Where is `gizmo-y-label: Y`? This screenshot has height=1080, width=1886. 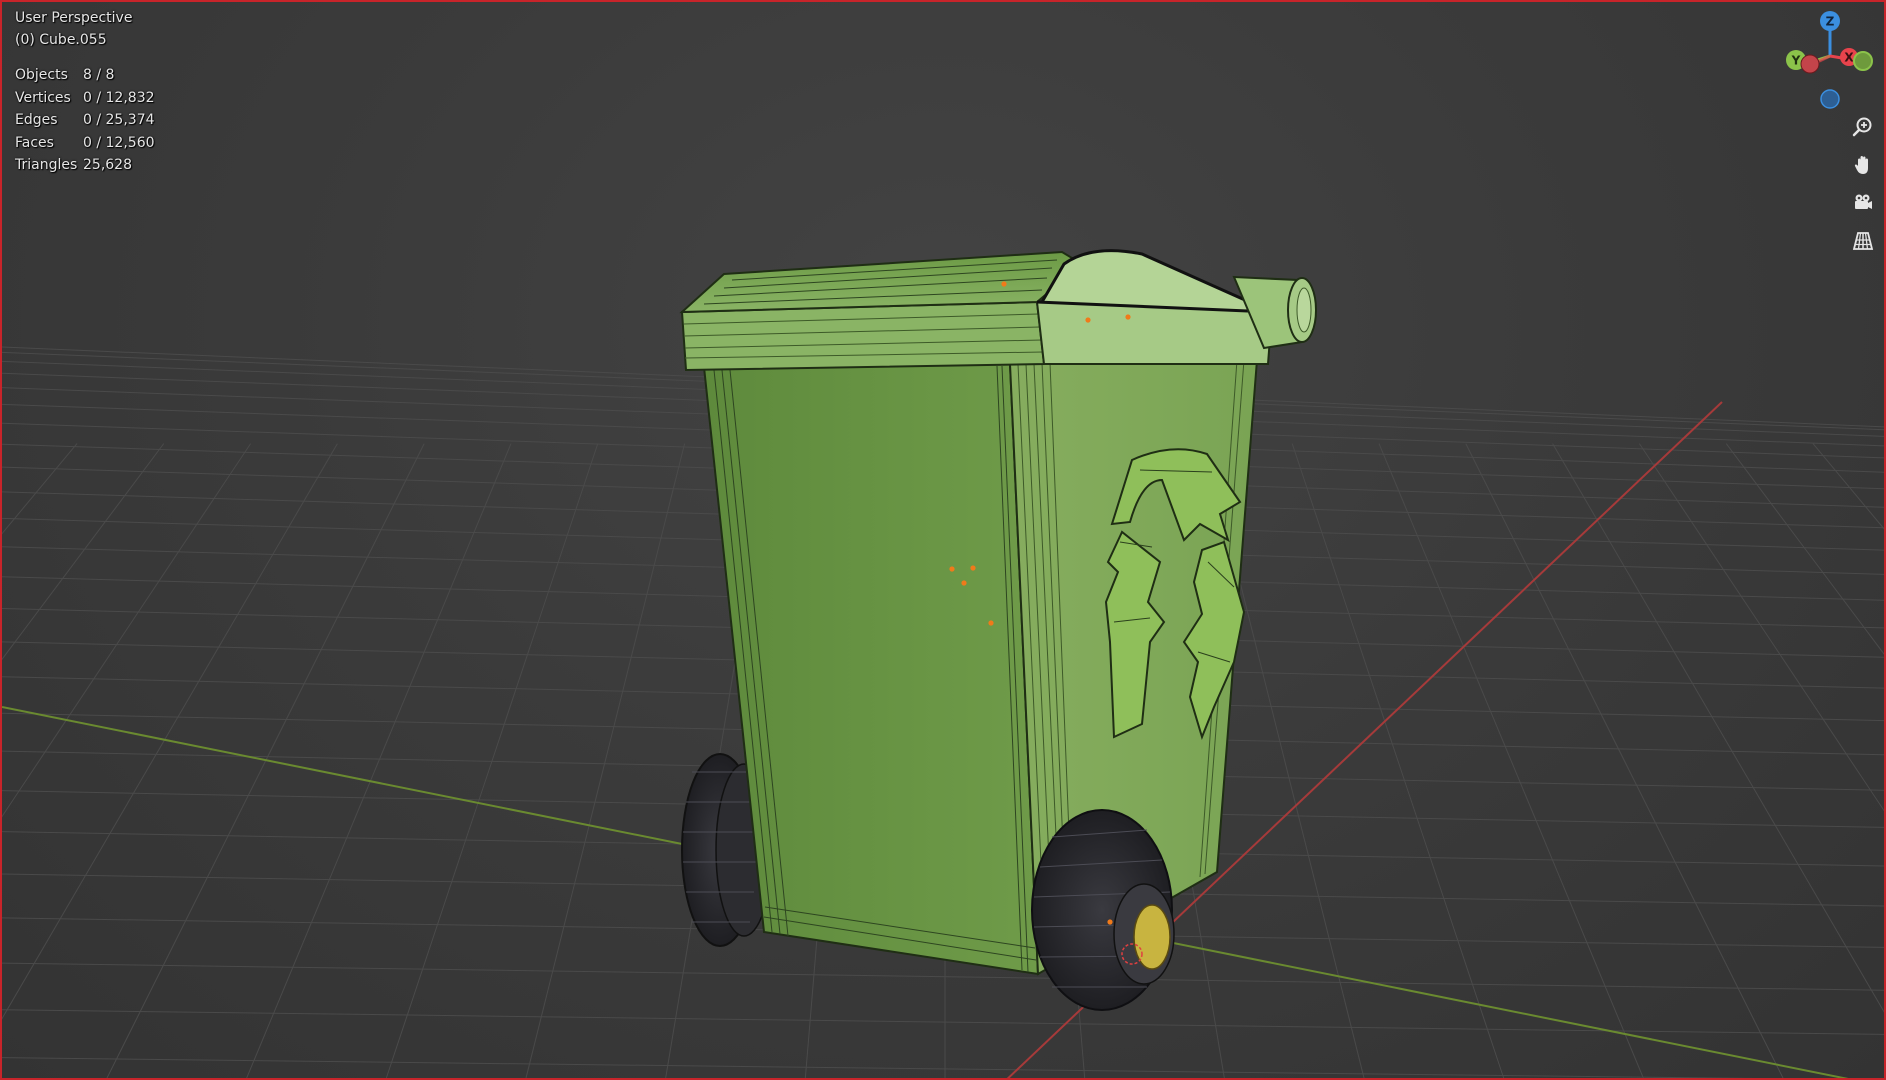 gizmo-y-label: Y is located at coordinates (1796, 61).